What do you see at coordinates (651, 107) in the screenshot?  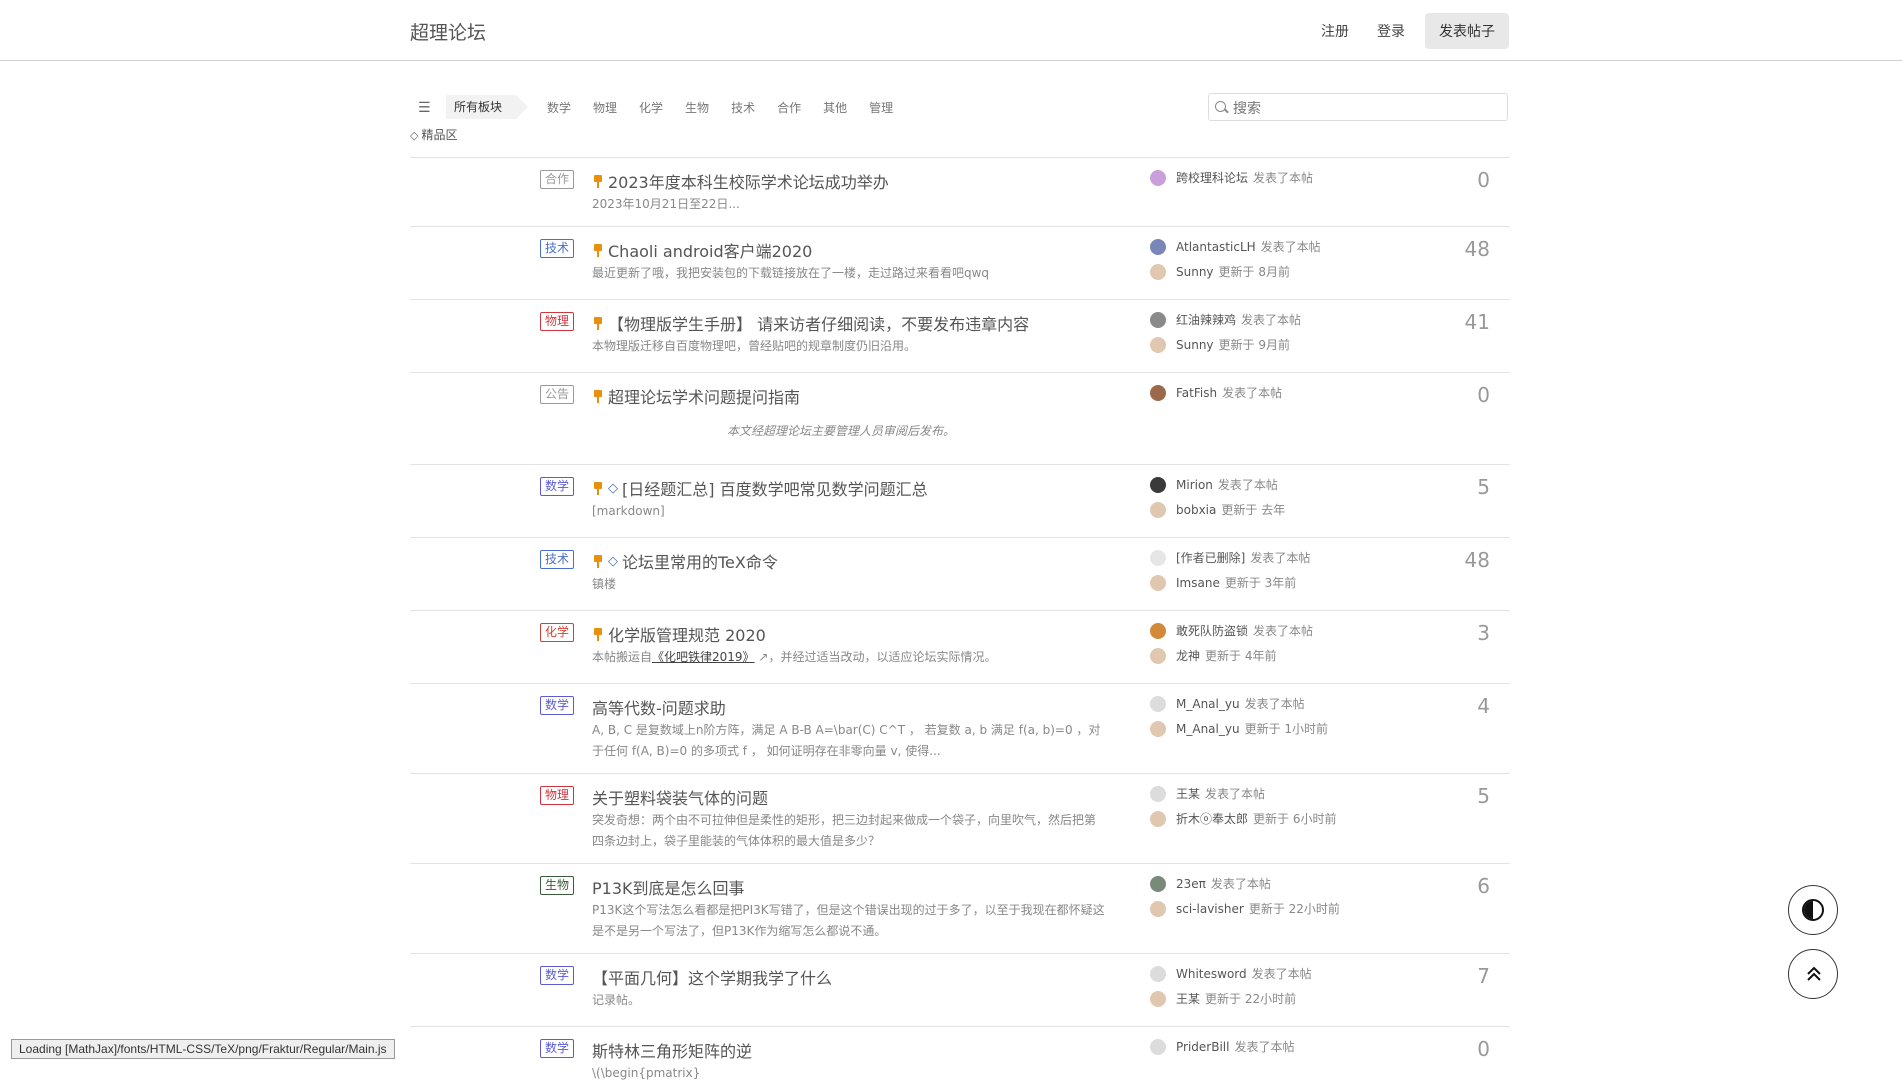 I see `category-tab: 化学` at bounding box center [651, 107].